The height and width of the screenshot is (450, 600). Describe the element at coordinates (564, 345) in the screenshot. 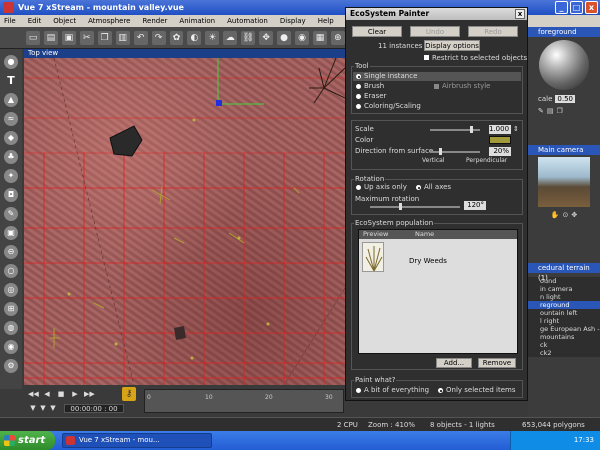

I see `list-item: ck` at that location.